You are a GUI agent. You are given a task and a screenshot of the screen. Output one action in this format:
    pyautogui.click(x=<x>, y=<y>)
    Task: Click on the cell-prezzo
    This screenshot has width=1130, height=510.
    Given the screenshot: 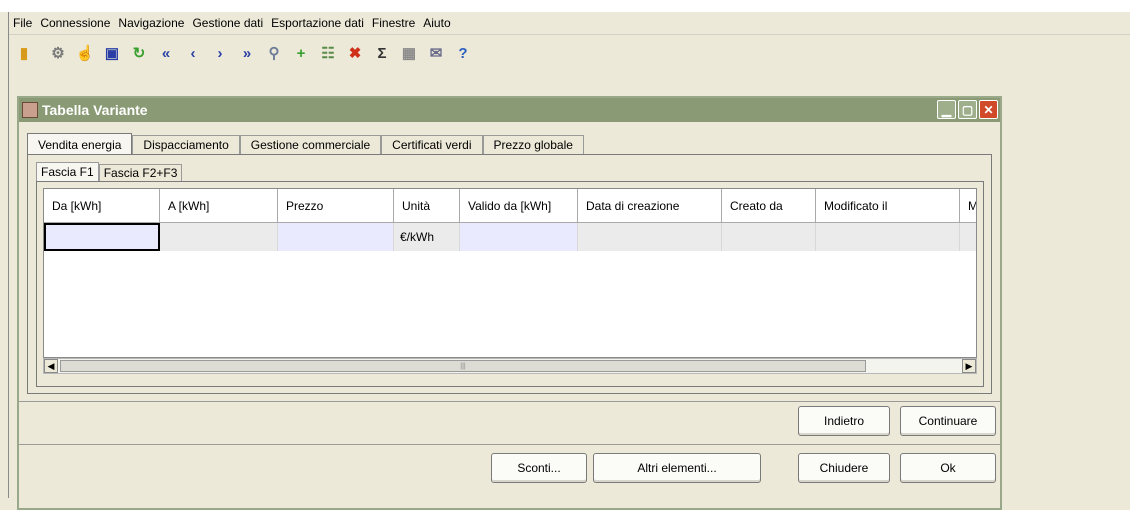 What is the action you would take?
    pyautogui.click(x=336, y=237)
    